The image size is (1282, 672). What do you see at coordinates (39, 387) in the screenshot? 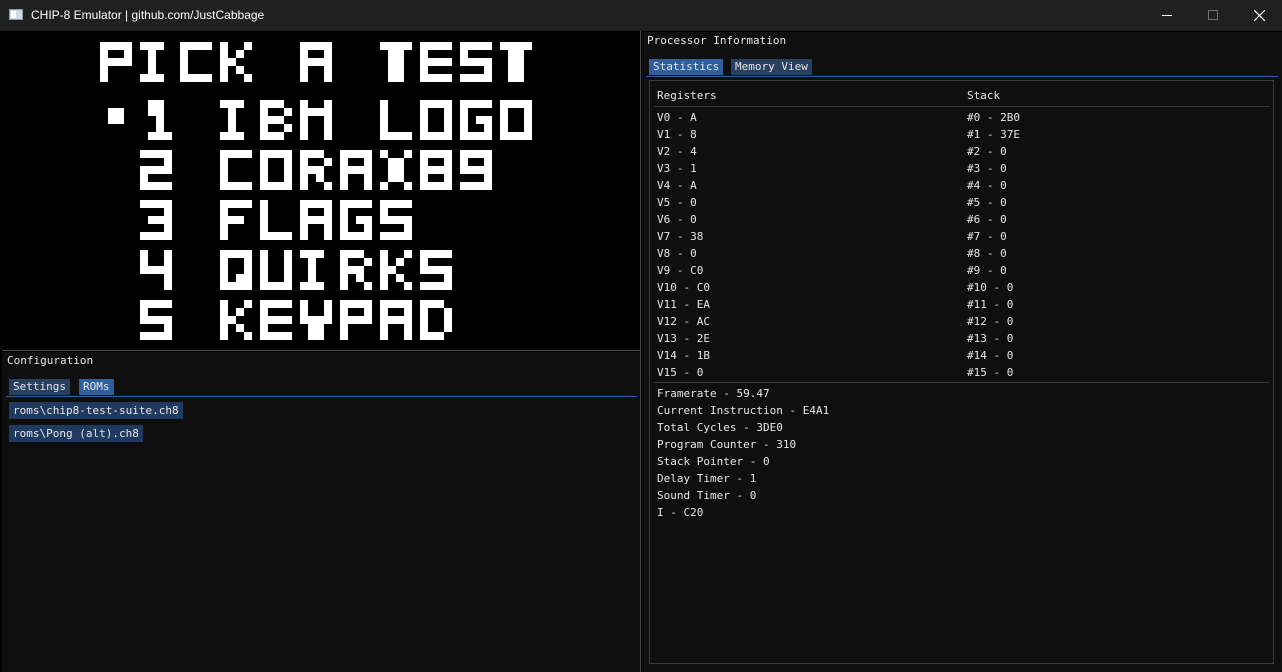
I see `tab-settings: Settings` at bounding box center [39, 387].